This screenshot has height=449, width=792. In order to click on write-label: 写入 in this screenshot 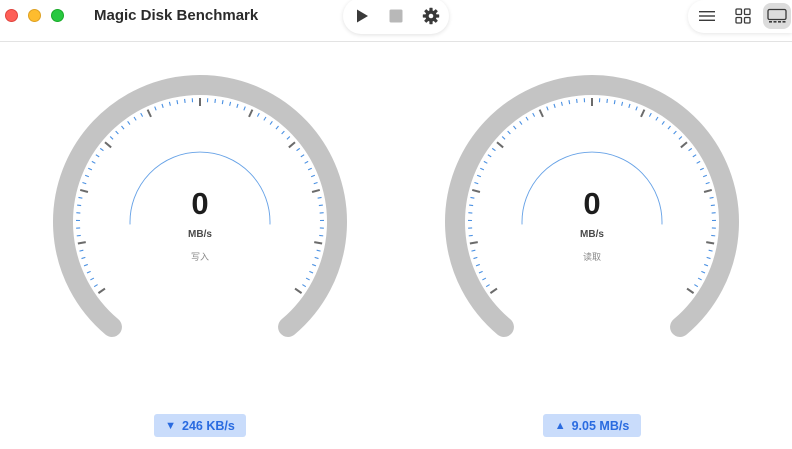, I will do `click(199, 258)`.